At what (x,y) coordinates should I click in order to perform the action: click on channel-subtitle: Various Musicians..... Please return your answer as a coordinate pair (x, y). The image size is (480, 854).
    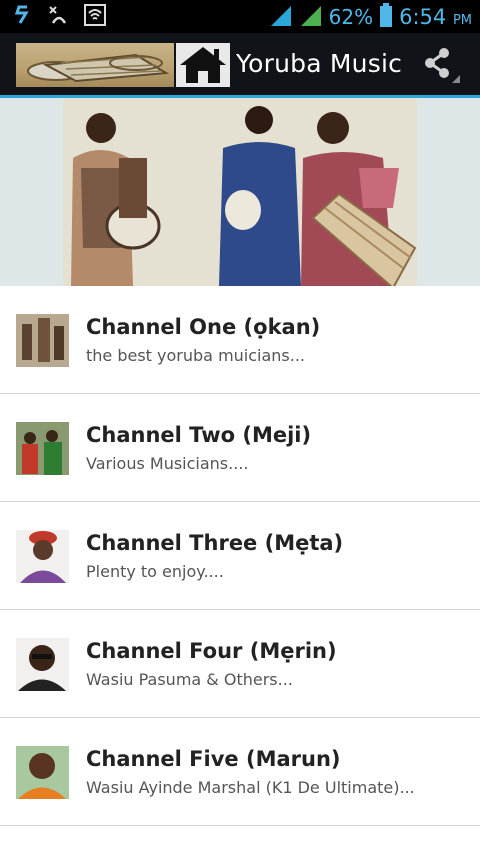
    Looking at the image, I should click on (167, 463).